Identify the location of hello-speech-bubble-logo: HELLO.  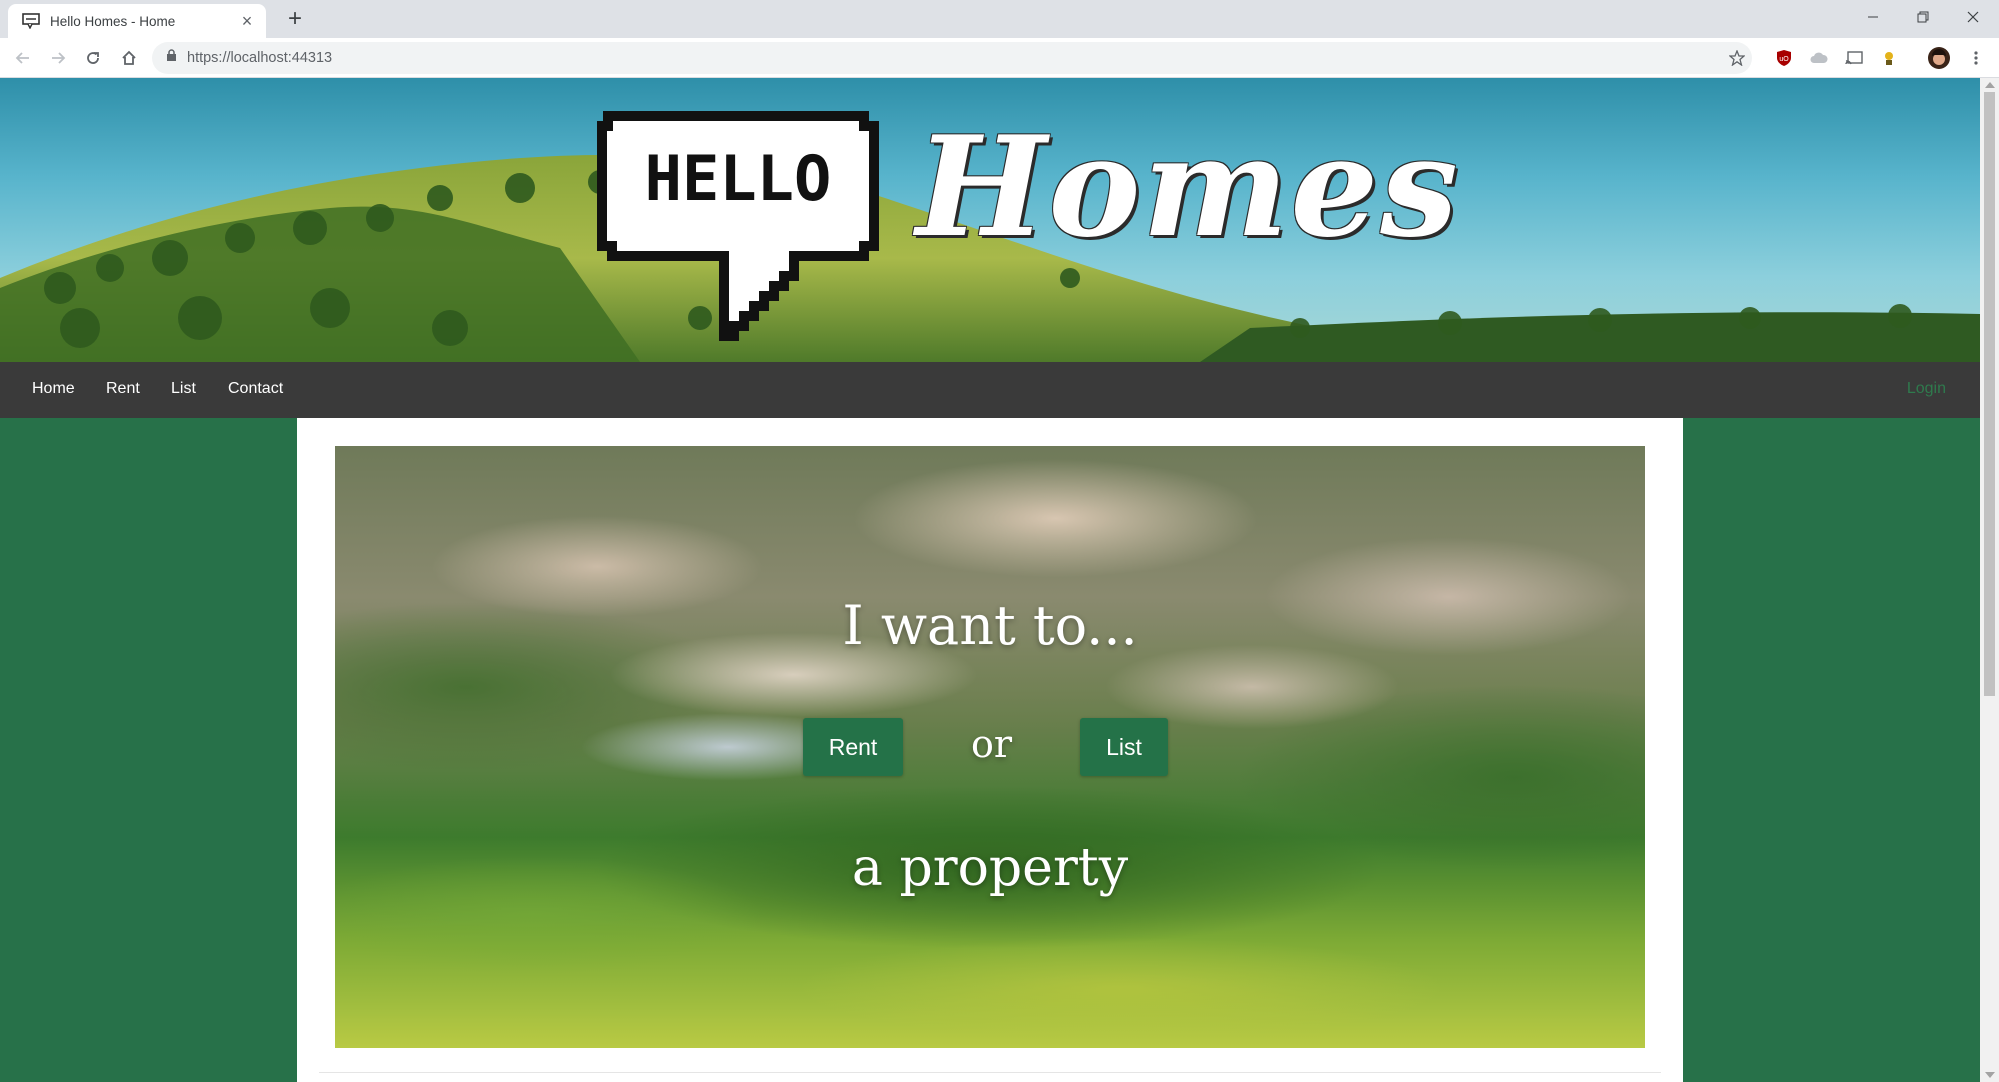
(738, 226).